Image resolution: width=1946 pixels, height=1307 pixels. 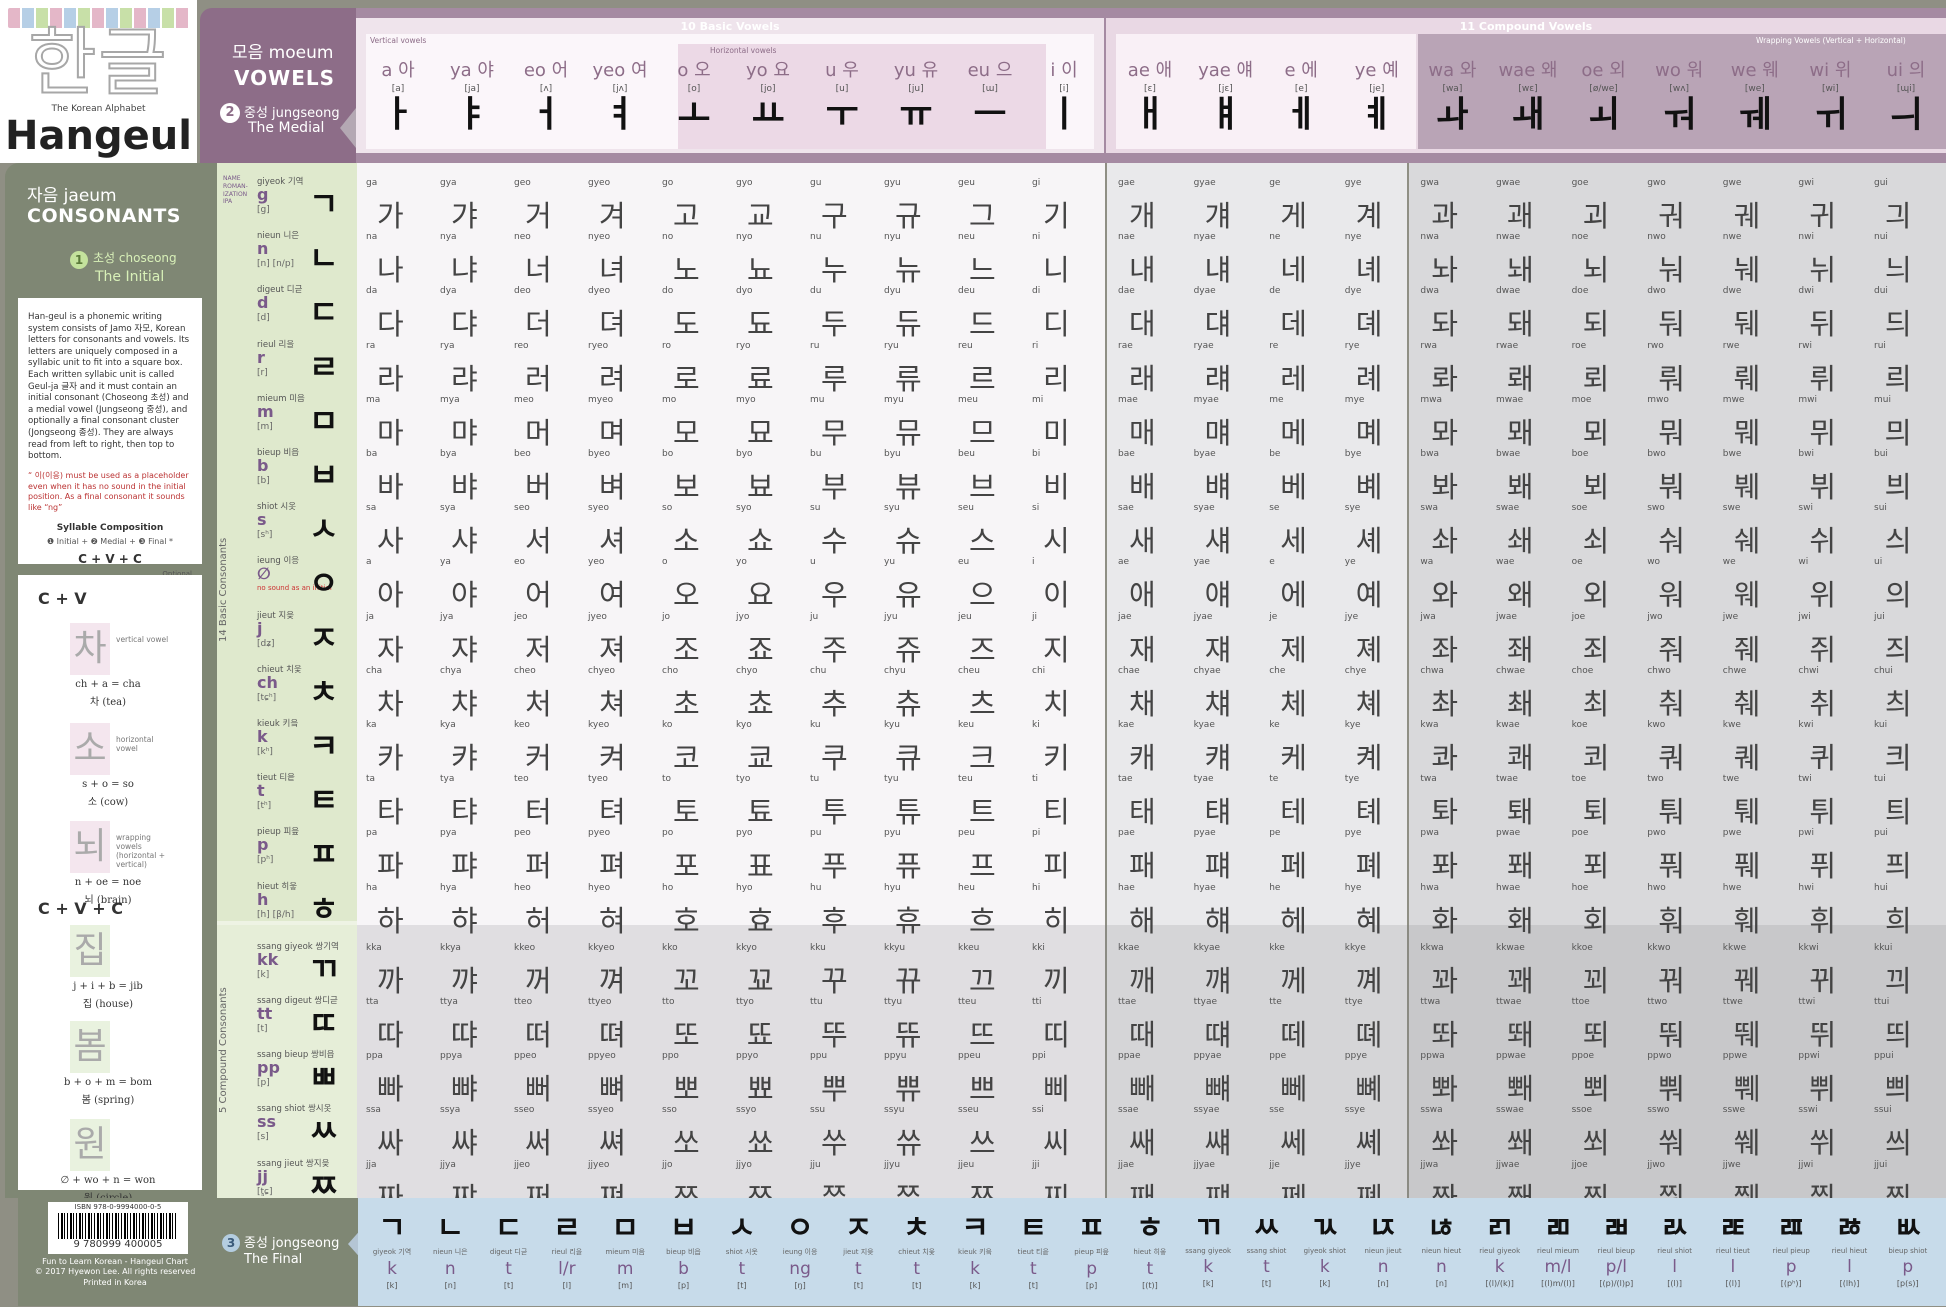 What do you see at coordinates (916, 114) in the screenshot?
I see `vowel-jamo: ㅠ` at bounding box center [916, 114].